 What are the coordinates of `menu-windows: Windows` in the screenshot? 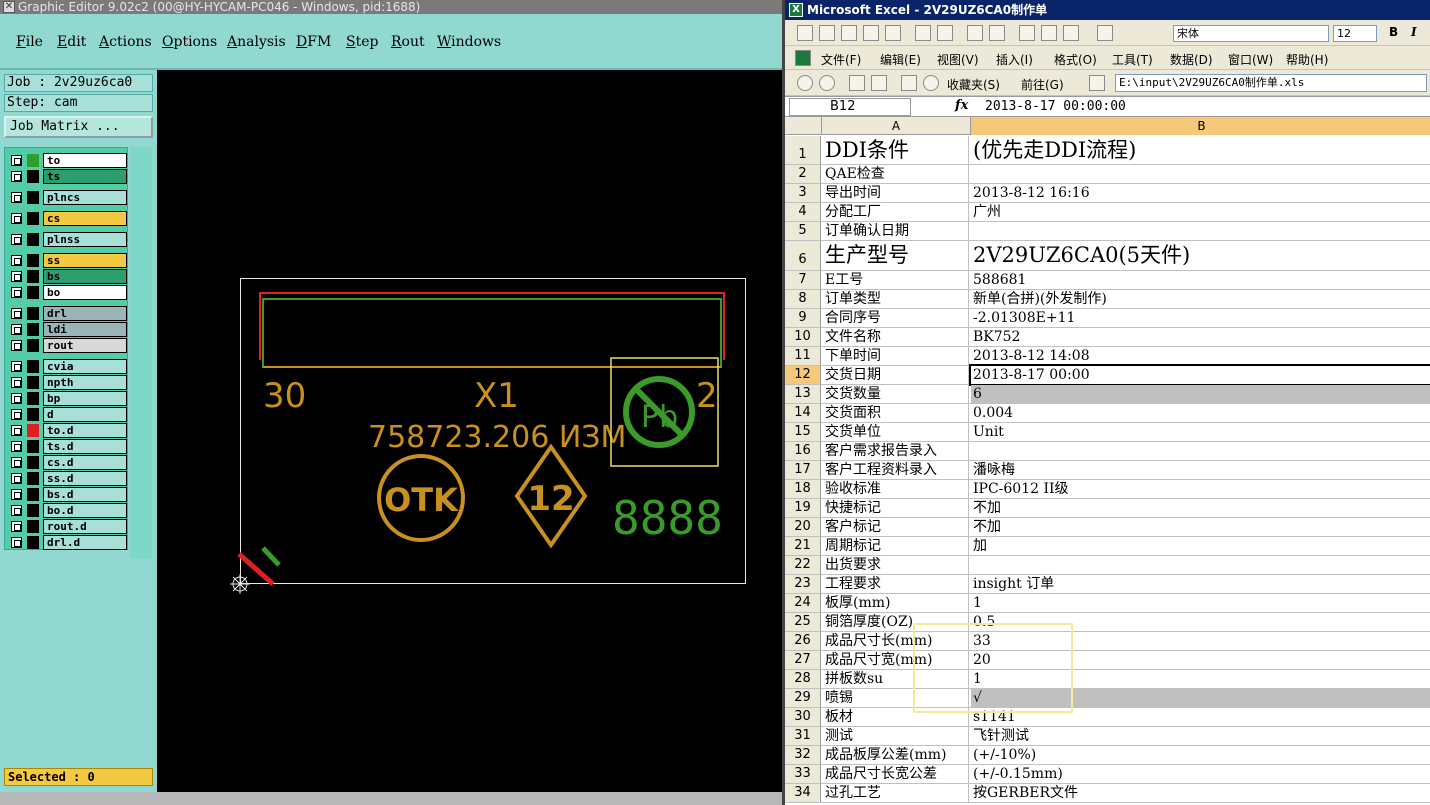 It's located at (469, 42).